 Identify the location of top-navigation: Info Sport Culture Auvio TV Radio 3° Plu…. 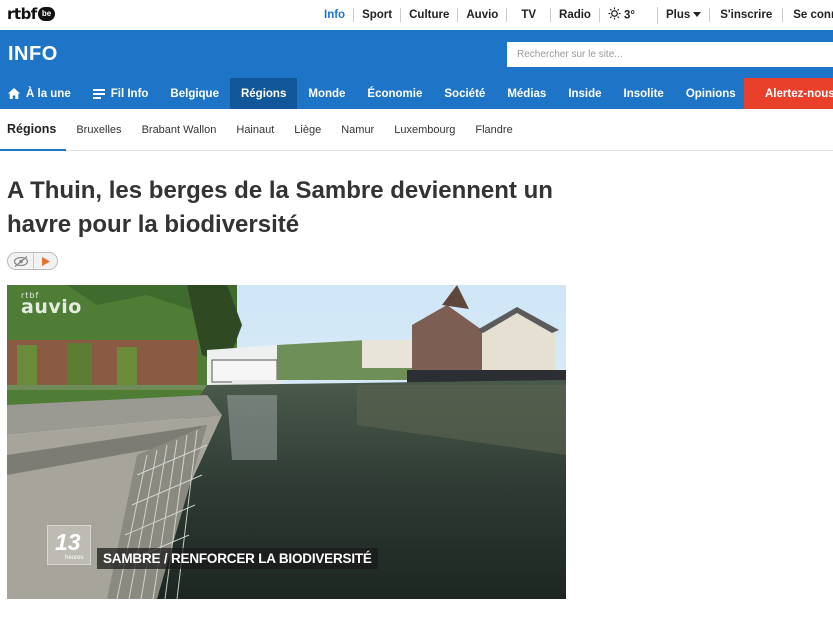
(574, 15).